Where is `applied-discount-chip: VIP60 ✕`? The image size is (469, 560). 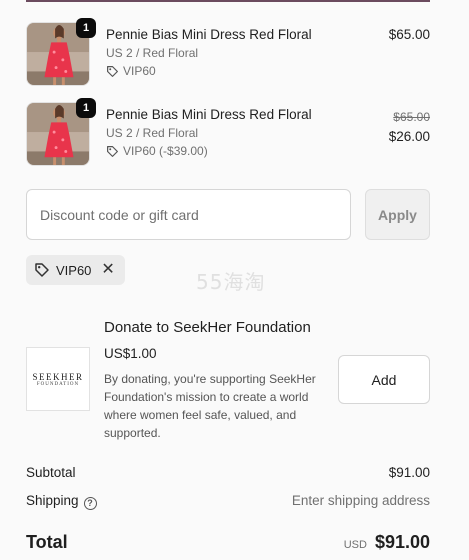
applied-discount-chip: VIP60 ✕ is located at coordinates (75, 270).